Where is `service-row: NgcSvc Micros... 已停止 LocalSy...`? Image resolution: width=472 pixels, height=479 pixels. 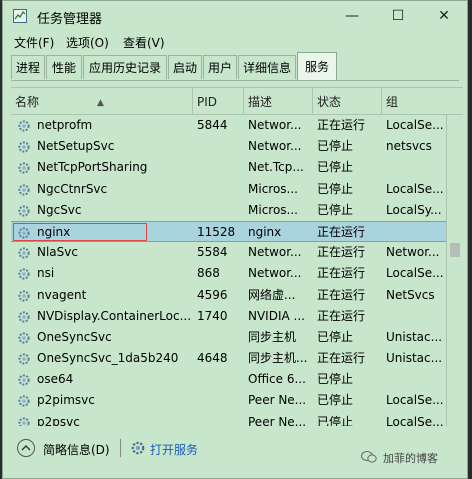
service-row: NgcSvc Micros... 已停止 LocalSy... is located at coordinates (229, 210).